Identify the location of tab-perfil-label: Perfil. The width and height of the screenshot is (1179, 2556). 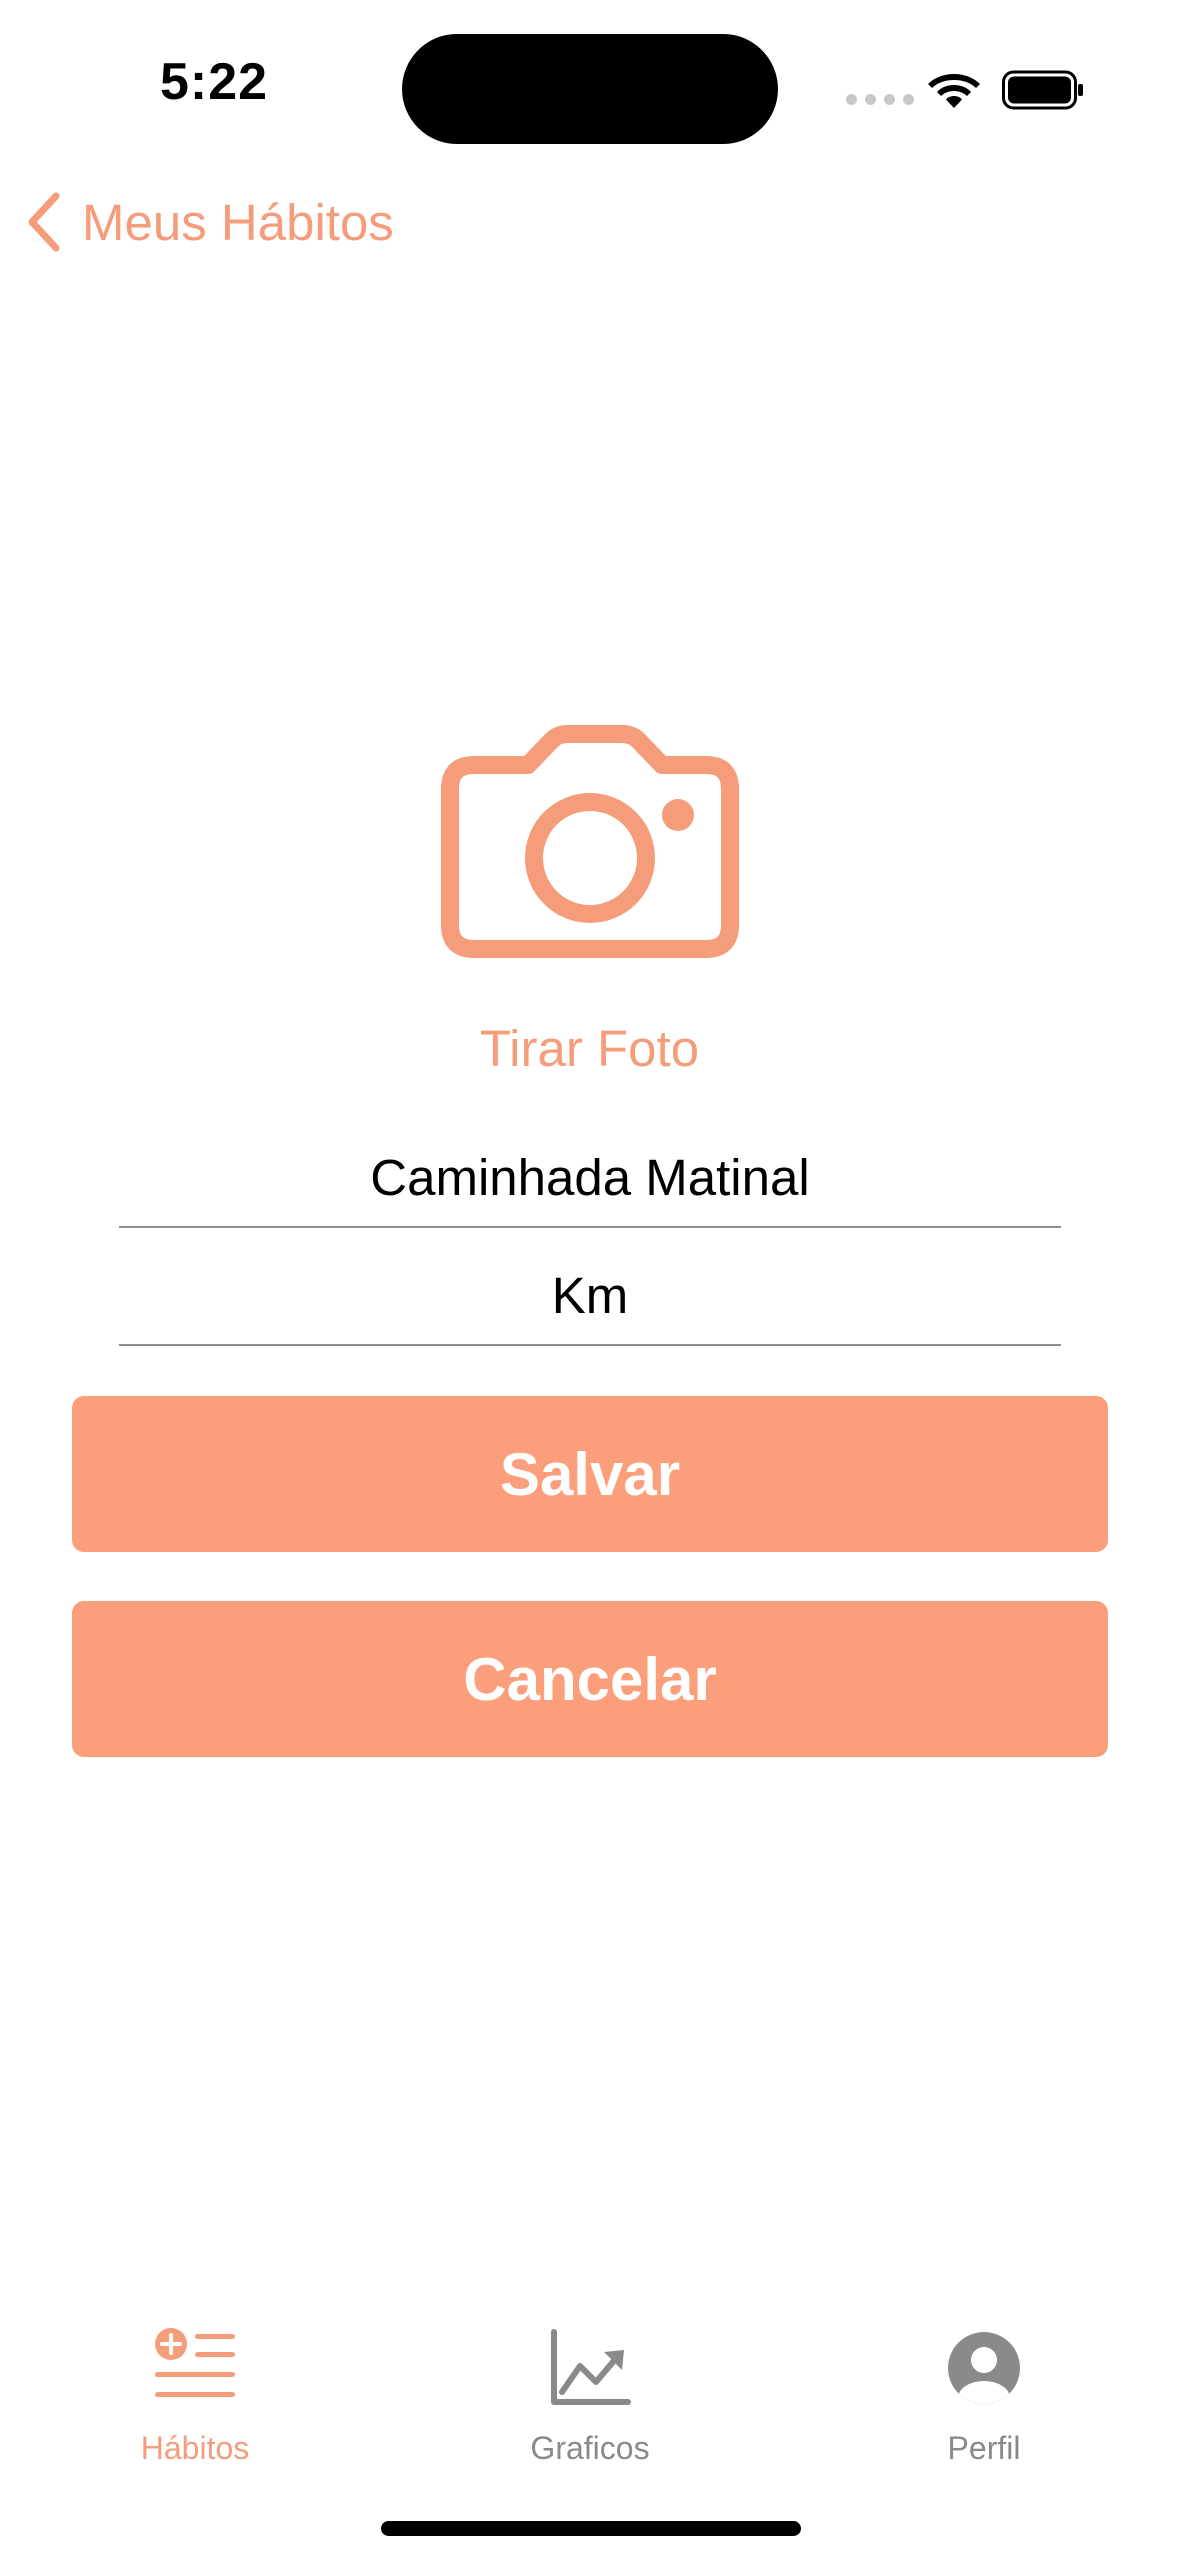
(984, 2448).